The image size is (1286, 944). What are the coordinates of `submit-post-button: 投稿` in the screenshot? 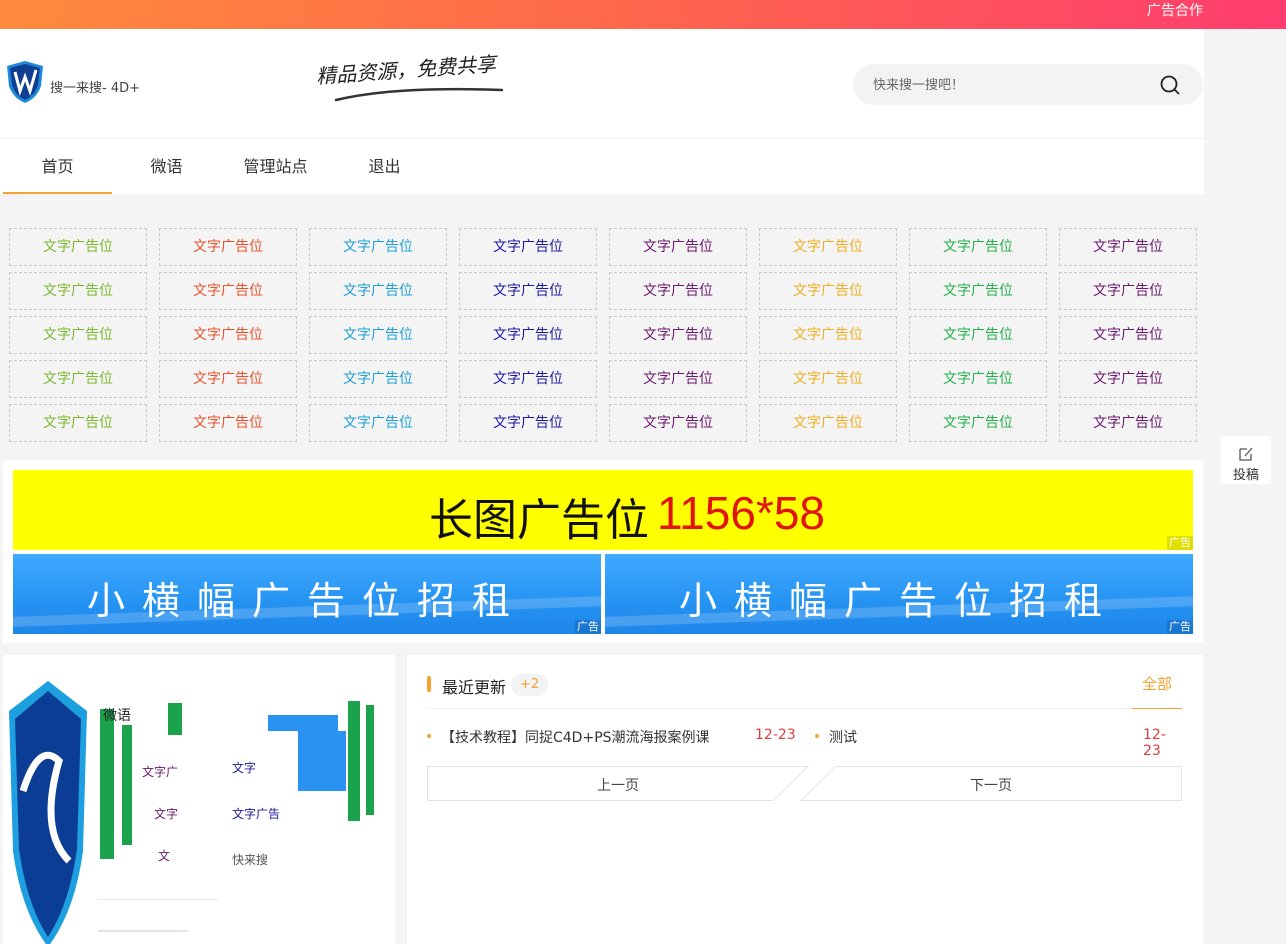 It's located at (1246, 460).